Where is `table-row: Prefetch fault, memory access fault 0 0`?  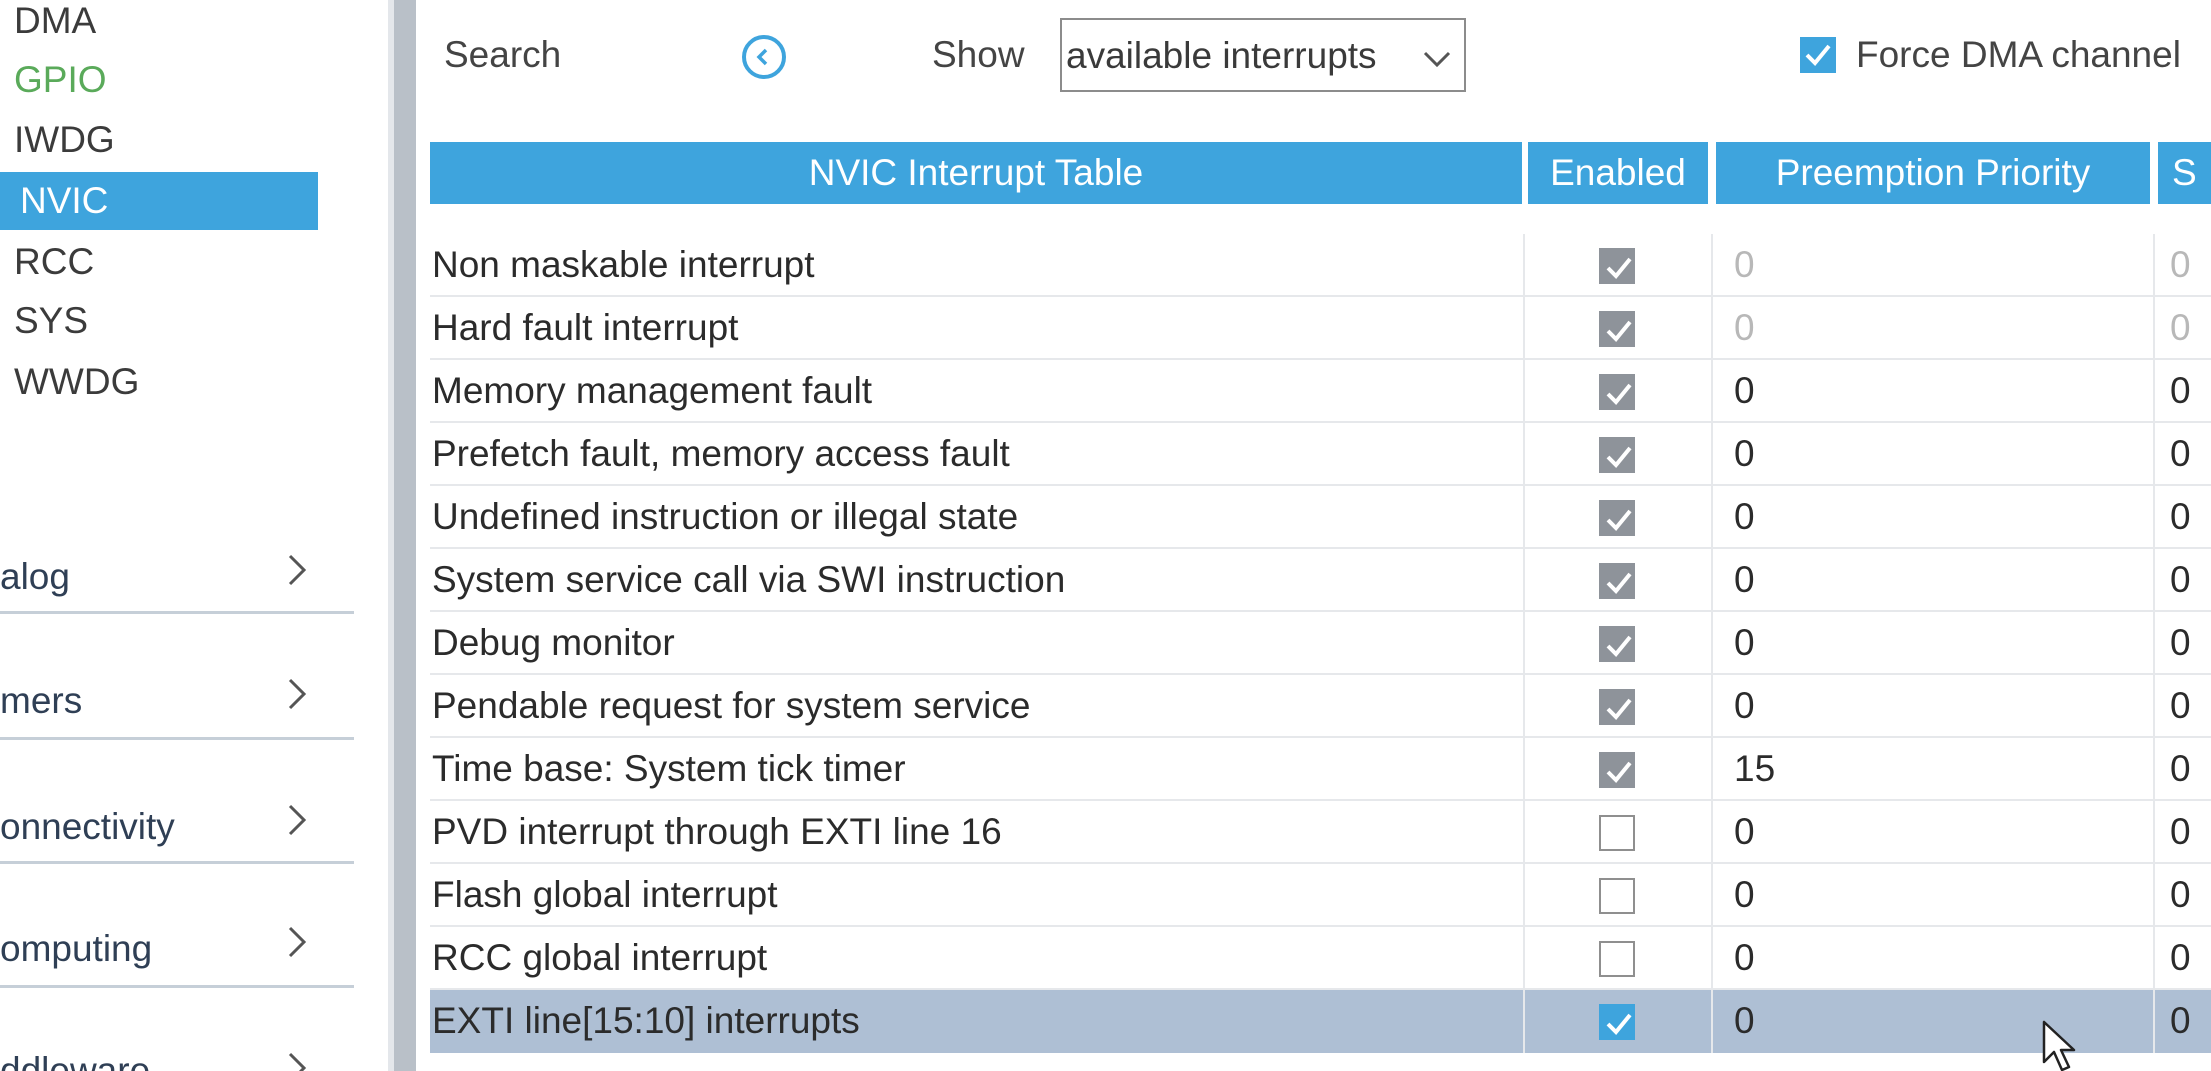 table-row: Prefetch fault, memory access fault 0 0 is located at coordinates (1320, 454).